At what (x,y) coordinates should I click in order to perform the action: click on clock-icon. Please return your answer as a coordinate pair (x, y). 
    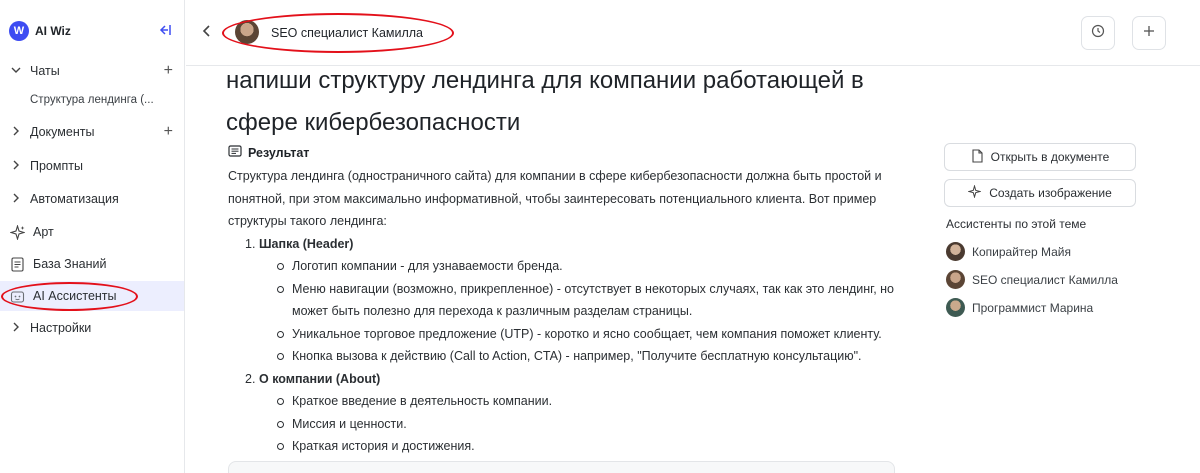
    Looking at the image, I should click on (1098, 33).